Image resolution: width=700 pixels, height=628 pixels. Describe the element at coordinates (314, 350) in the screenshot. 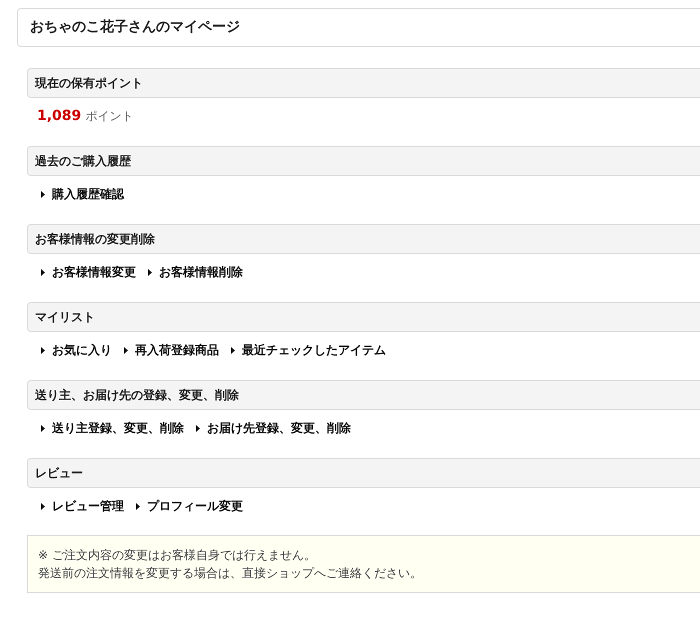

I see `menu-link: 最近チェックしたアイテム` at that location.